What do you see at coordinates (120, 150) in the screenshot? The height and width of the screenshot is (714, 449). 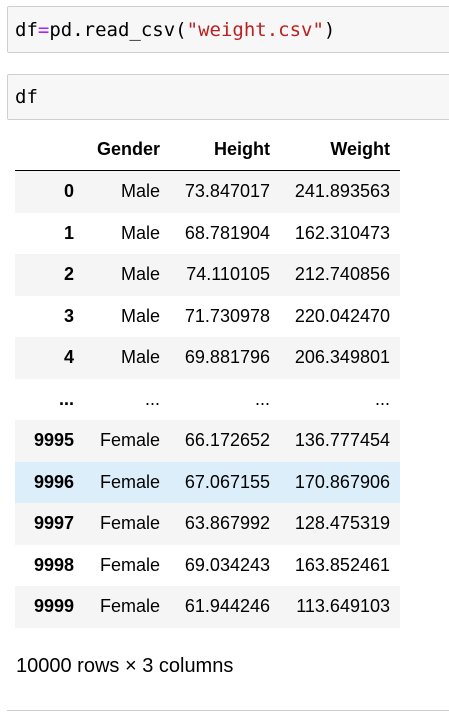 I see `column-header-gender: Gender` at bounding box center [120, 150].